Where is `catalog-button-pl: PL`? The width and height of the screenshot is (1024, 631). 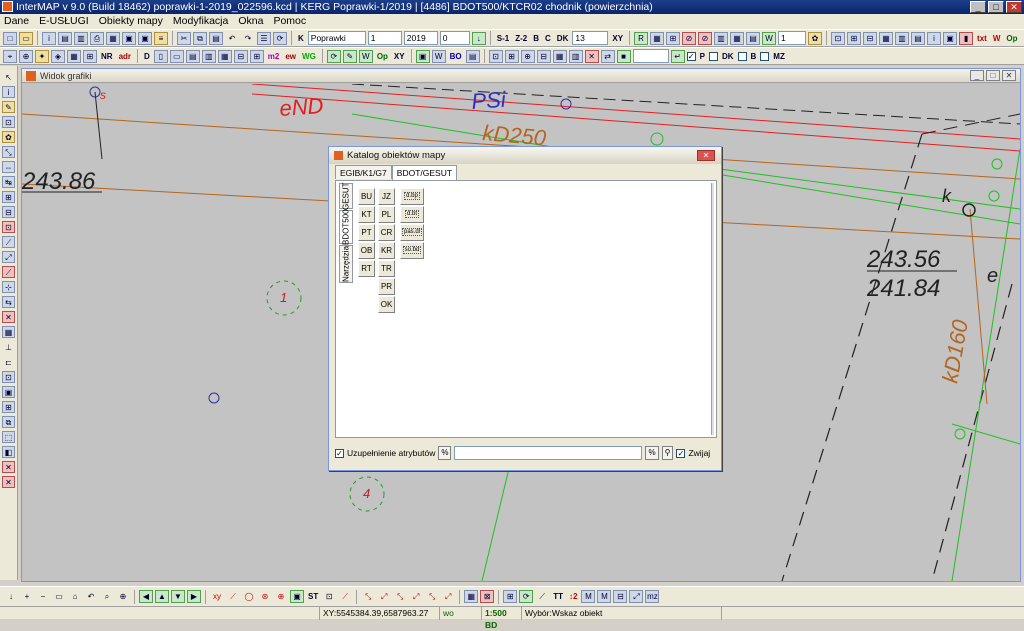
catalog-button-pl: PL is located at coordinates (386, 214).